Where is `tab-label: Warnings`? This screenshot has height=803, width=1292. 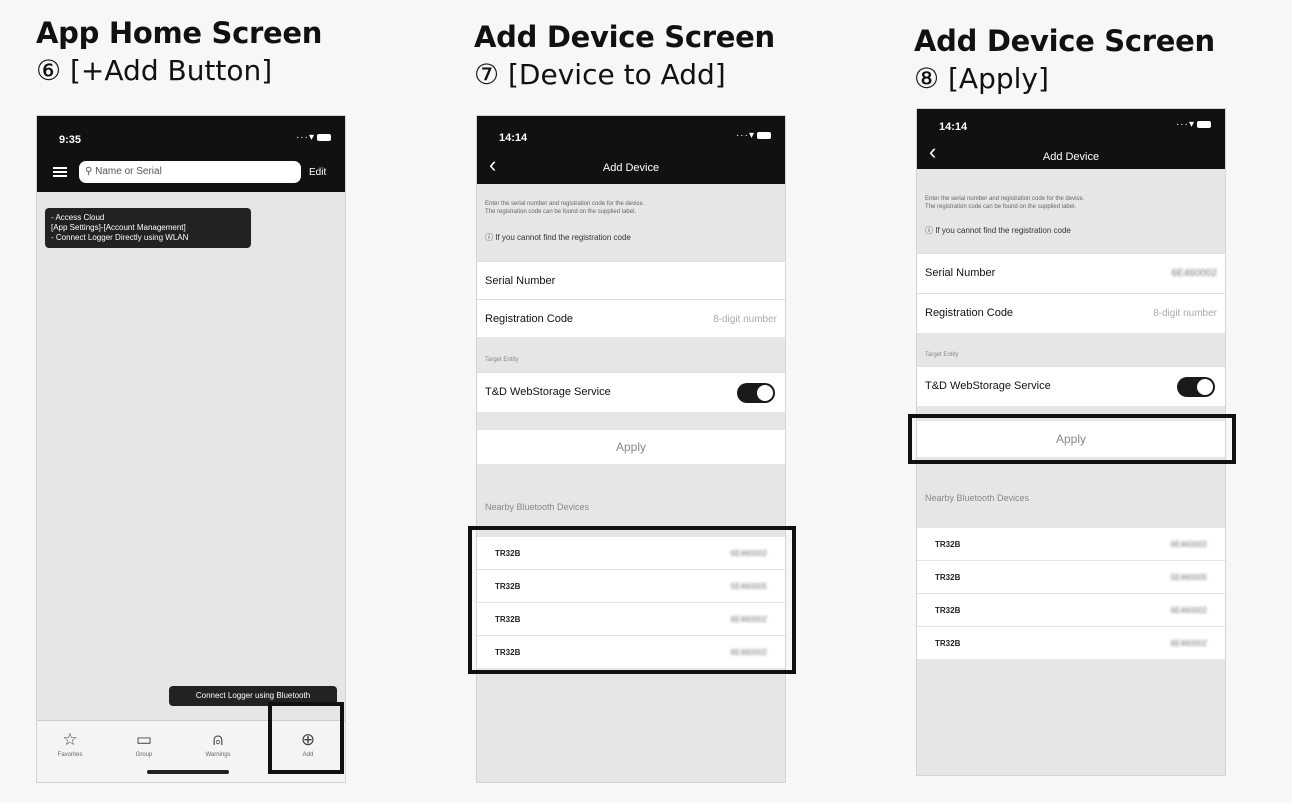 tab-label: Warnings is located at coordinates (218, 755).